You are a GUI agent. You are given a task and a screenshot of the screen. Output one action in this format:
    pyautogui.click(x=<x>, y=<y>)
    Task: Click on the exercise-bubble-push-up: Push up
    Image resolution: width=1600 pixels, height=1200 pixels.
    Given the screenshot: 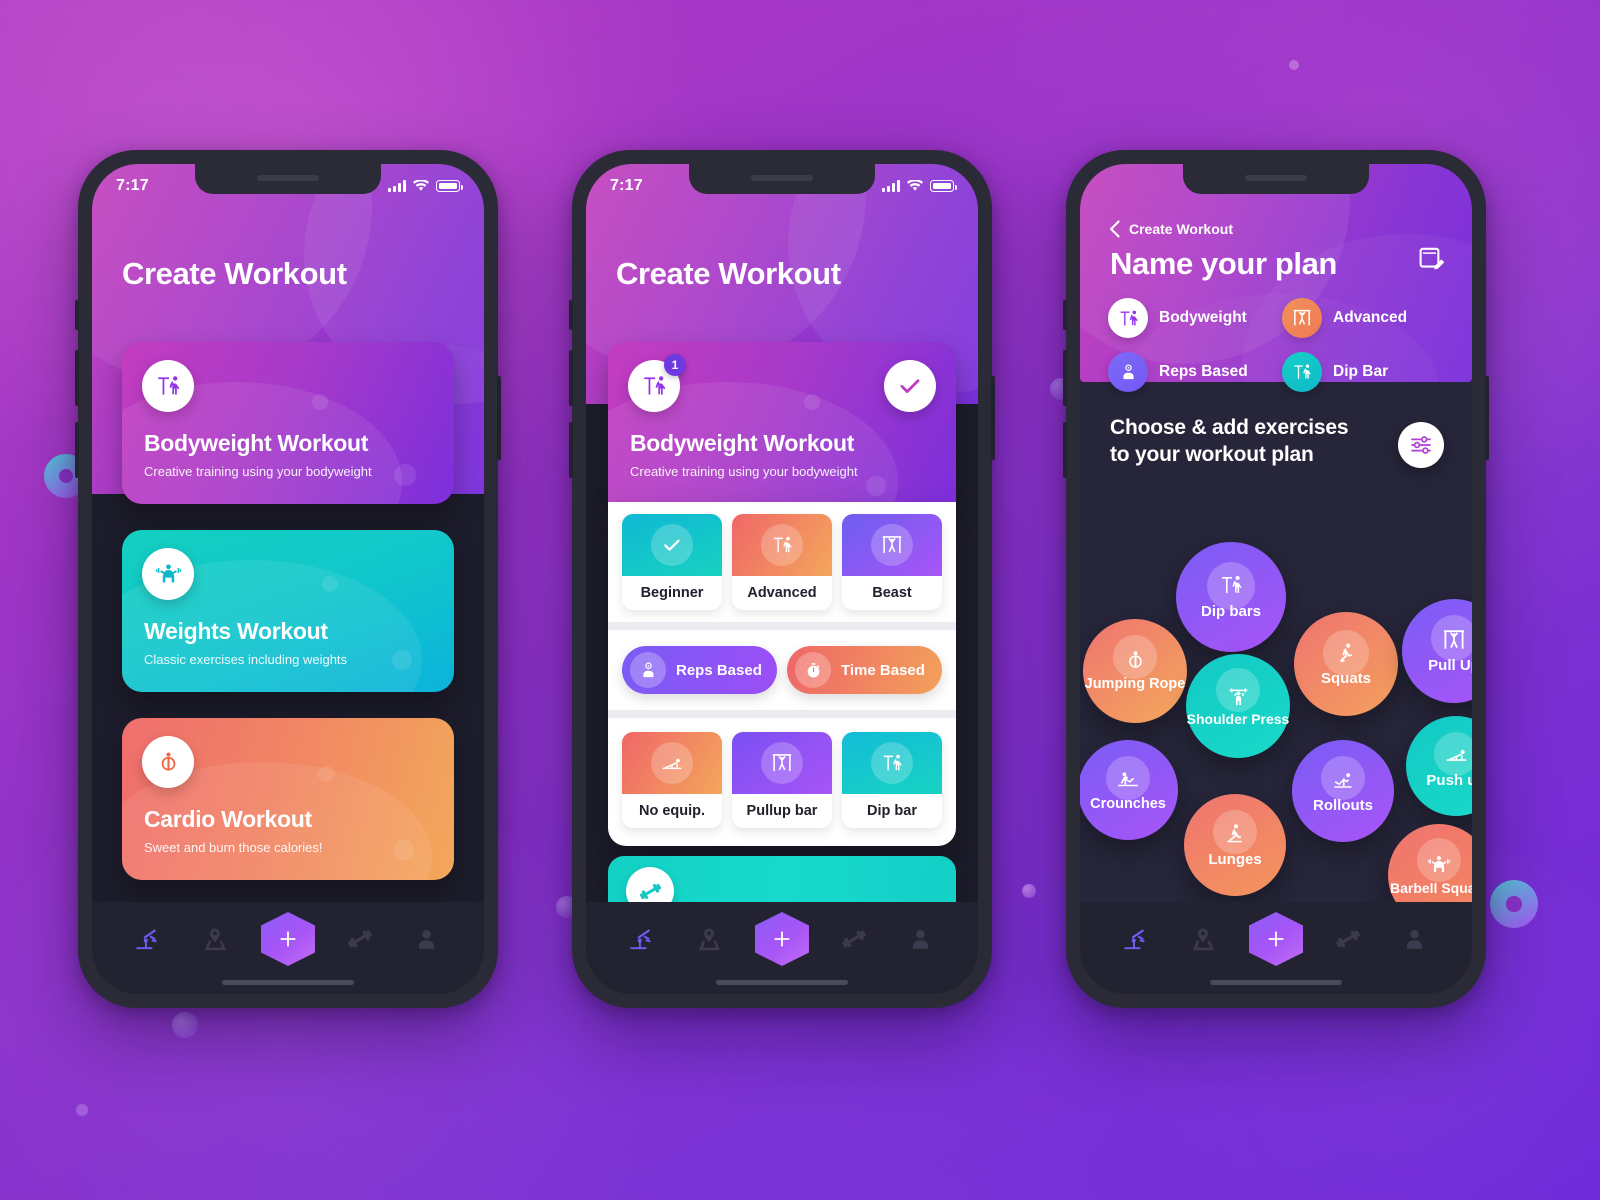 What is the action you would take?
    pyautogui.click(x=1439, y=766)
    